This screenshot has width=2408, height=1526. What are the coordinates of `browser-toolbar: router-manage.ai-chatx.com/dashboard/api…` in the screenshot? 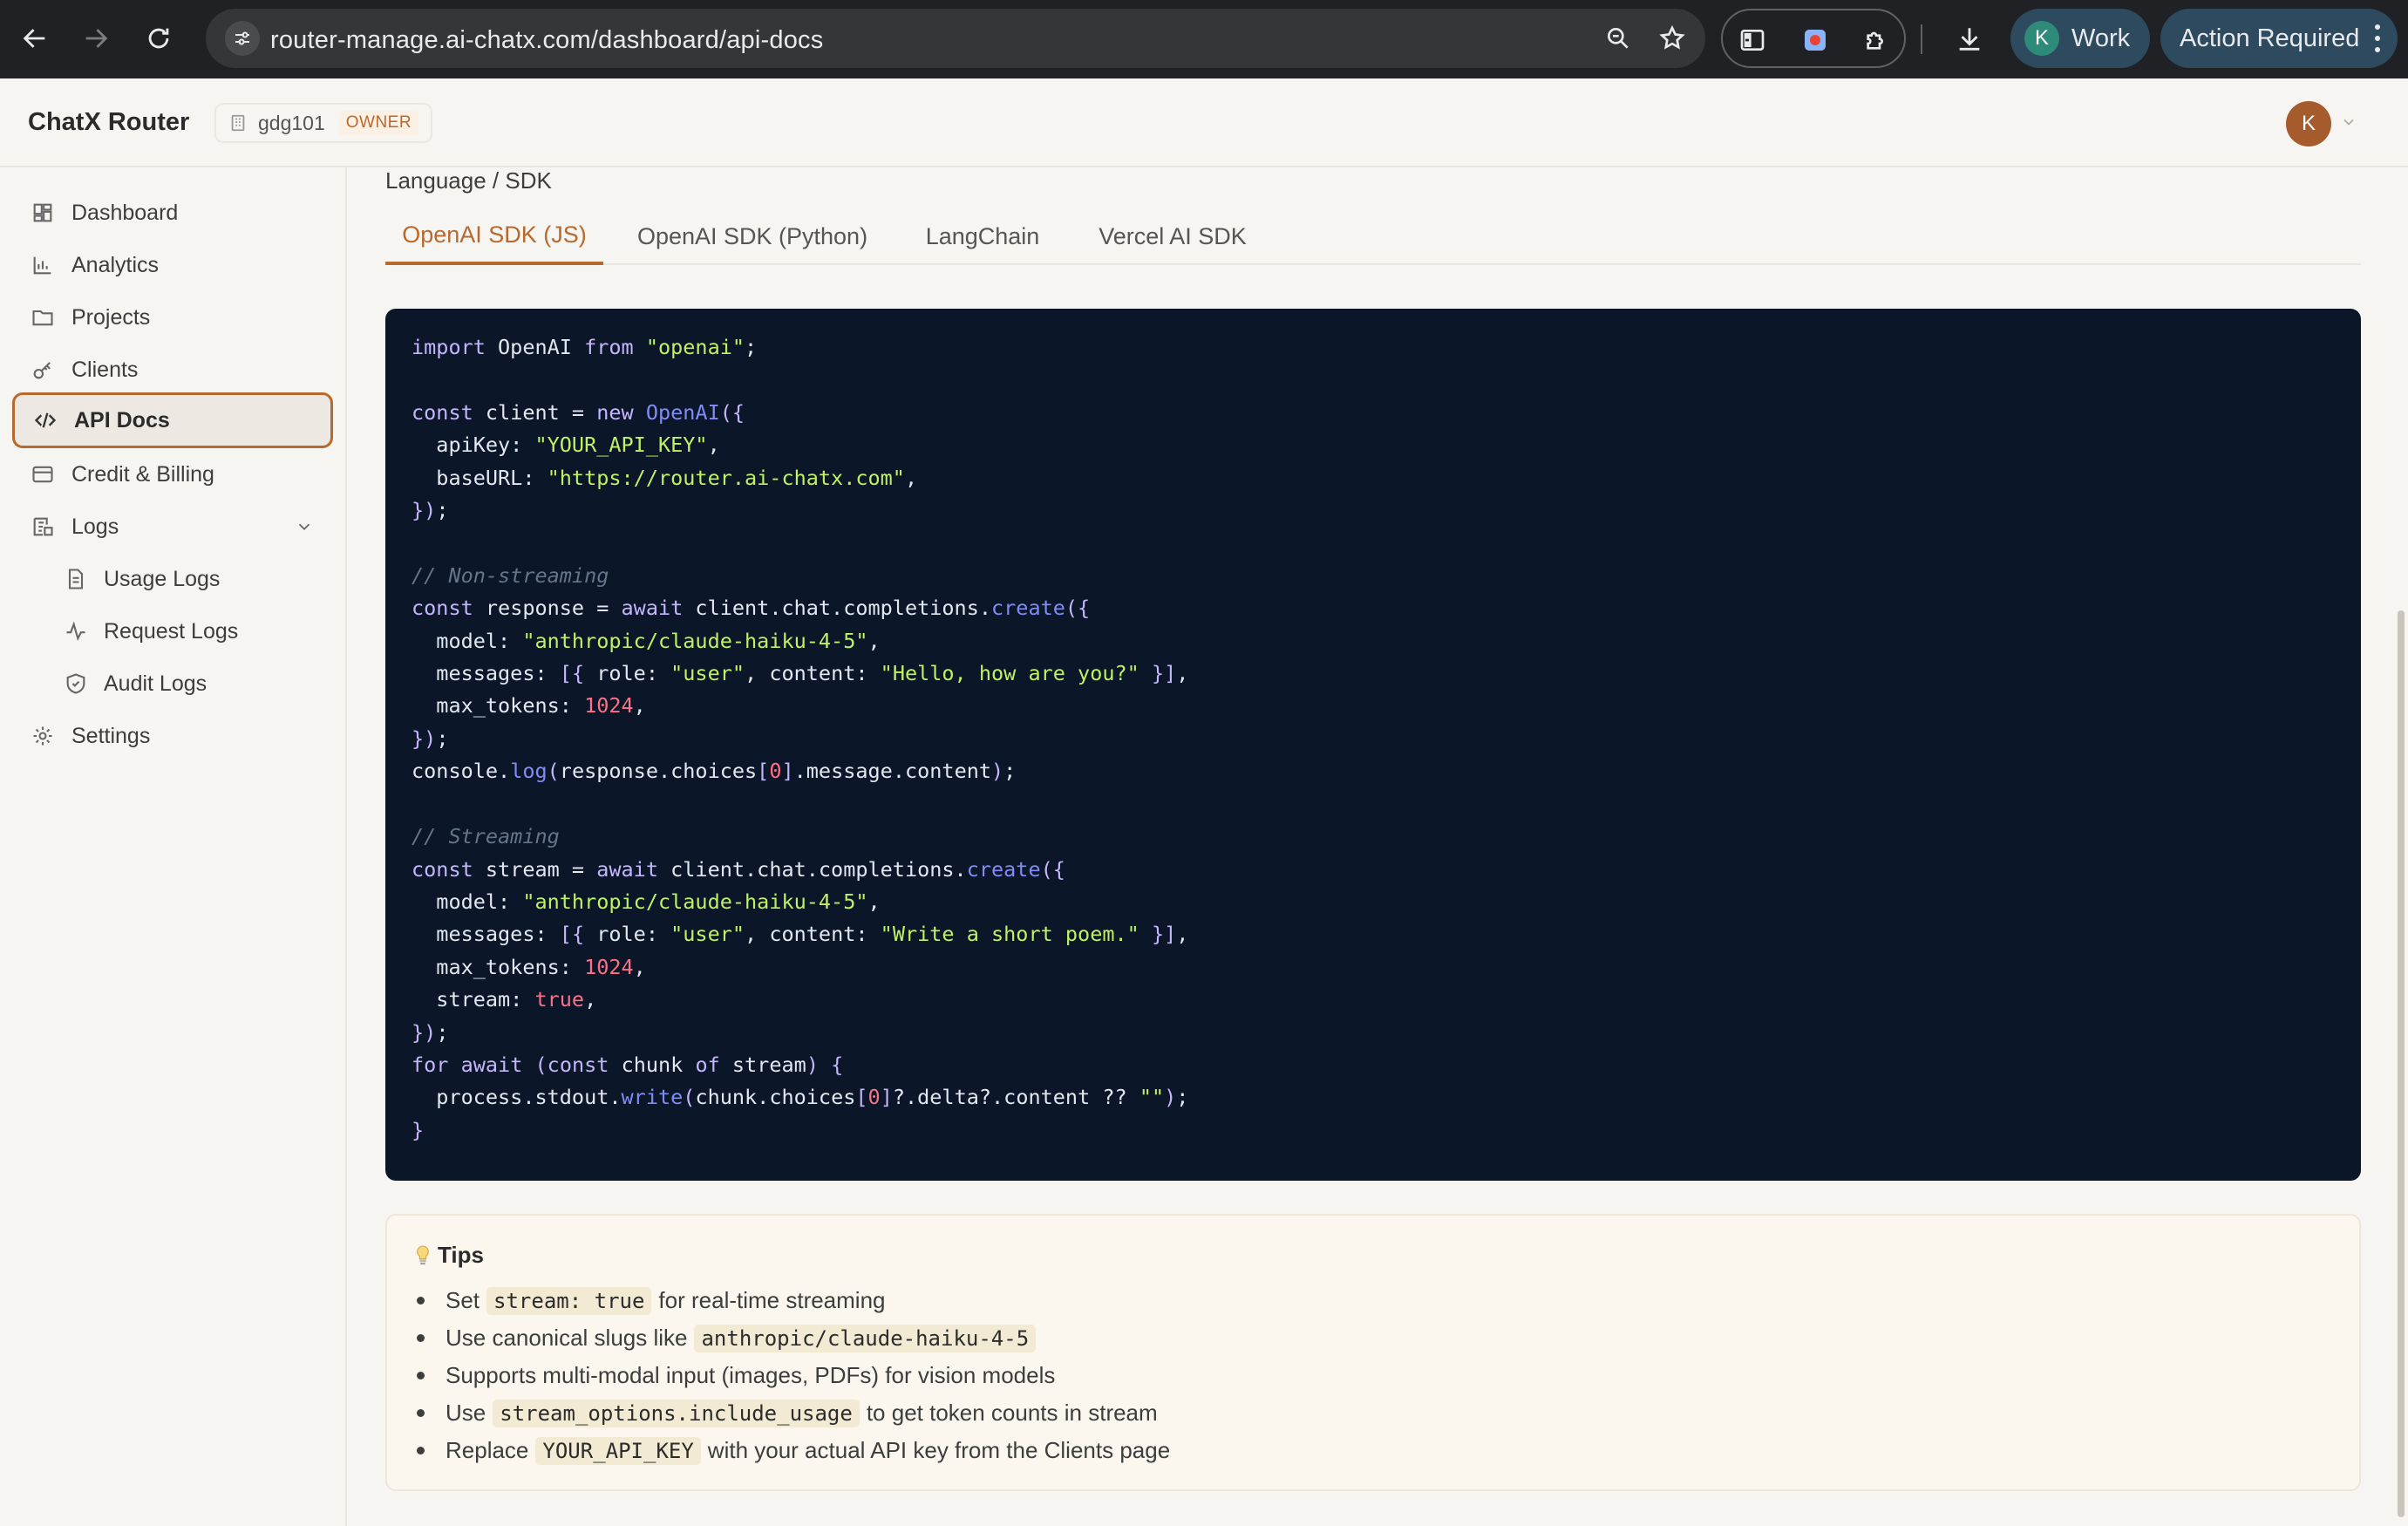 It's located at (1204, 39).